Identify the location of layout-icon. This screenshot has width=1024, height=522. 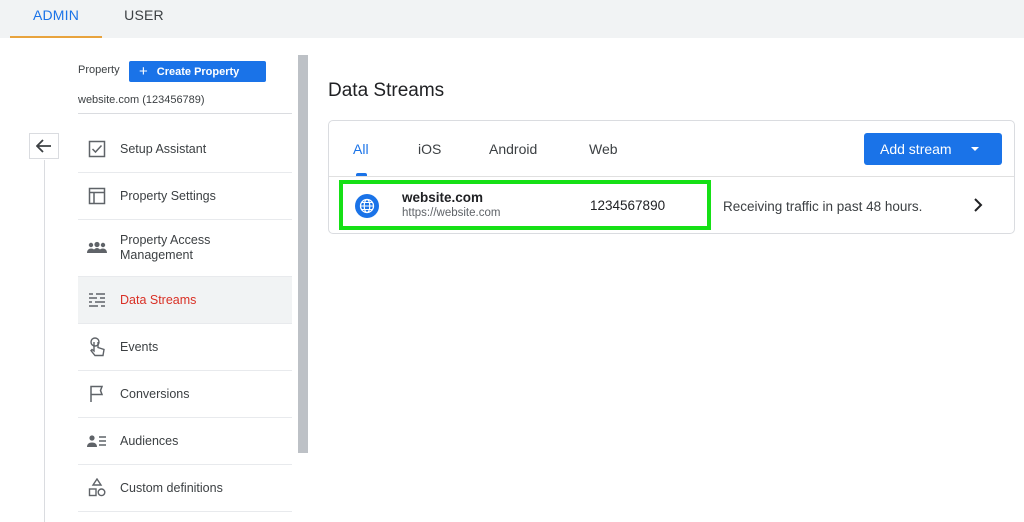
(97, 196).